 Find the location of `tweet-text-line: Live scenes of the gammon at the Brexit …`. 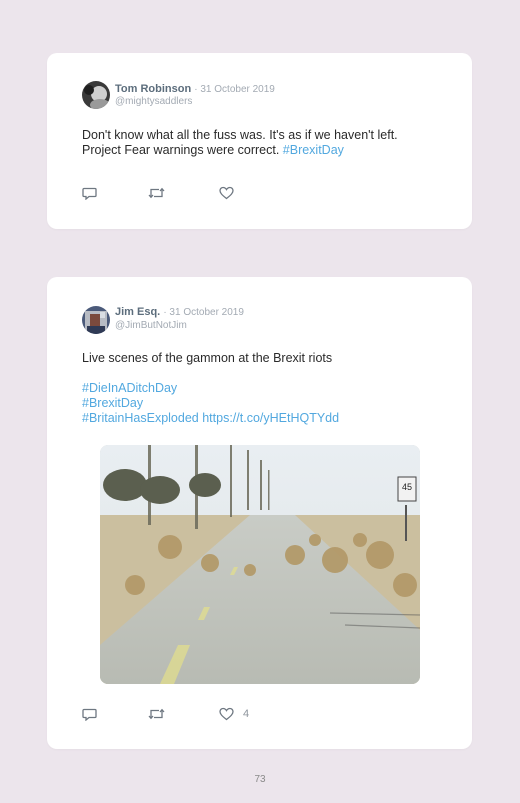

tweet-text-line: Live scenes of the gammon at the Brexit … is located at coordinates (207, 358).